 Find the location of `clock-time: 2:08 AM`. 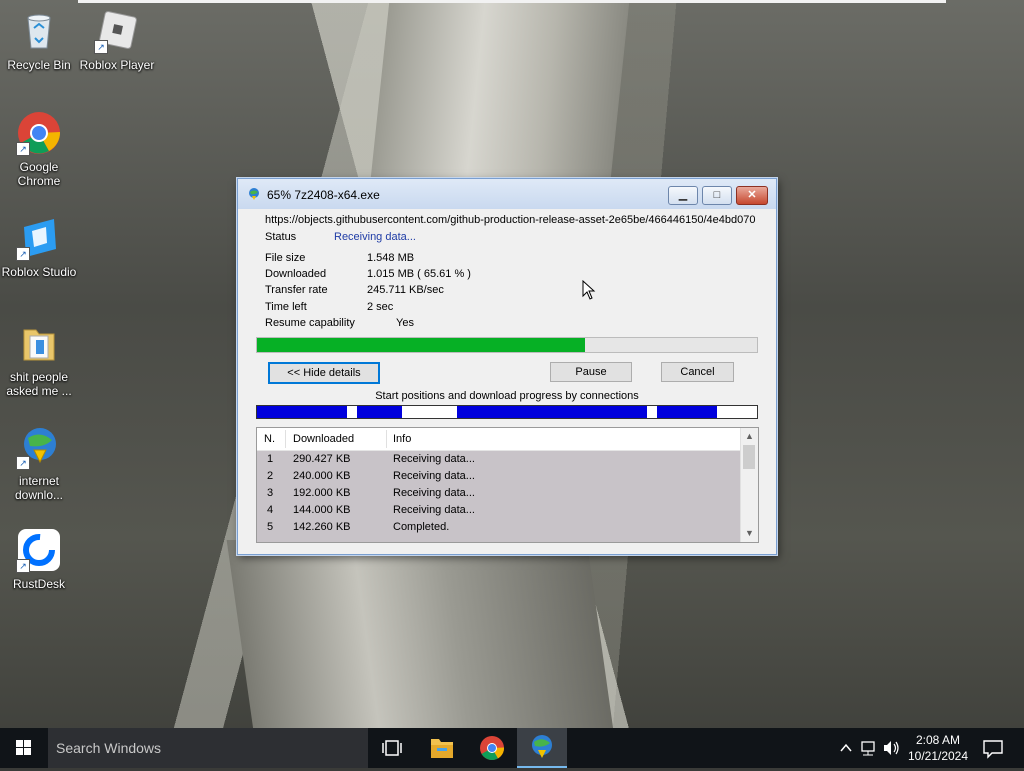

clock-time: 2:08 AM is located at coordinates (938, 740).